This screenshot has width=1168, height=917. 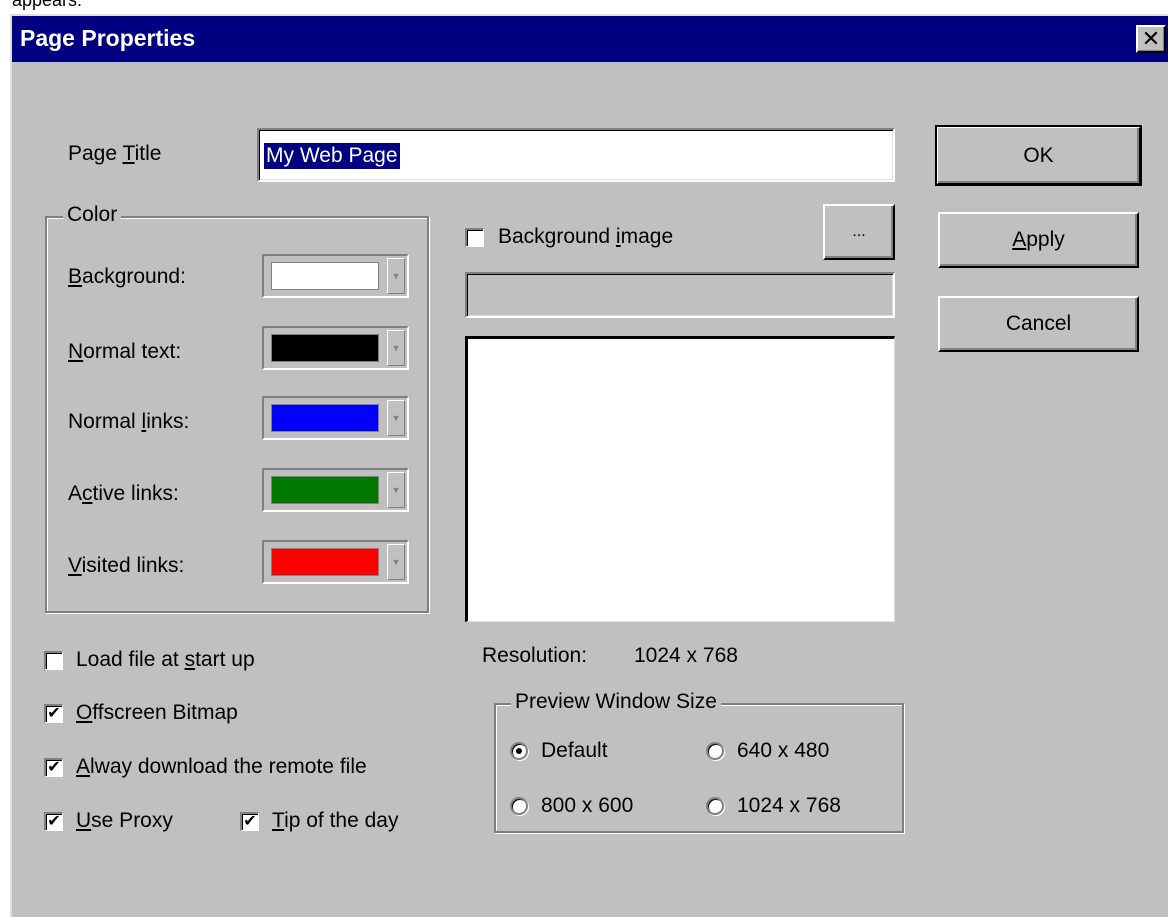 What do you see at coordinates (519, 806) in the screenshot?
I see `radio-800x600` at bounding box center [519, 806].